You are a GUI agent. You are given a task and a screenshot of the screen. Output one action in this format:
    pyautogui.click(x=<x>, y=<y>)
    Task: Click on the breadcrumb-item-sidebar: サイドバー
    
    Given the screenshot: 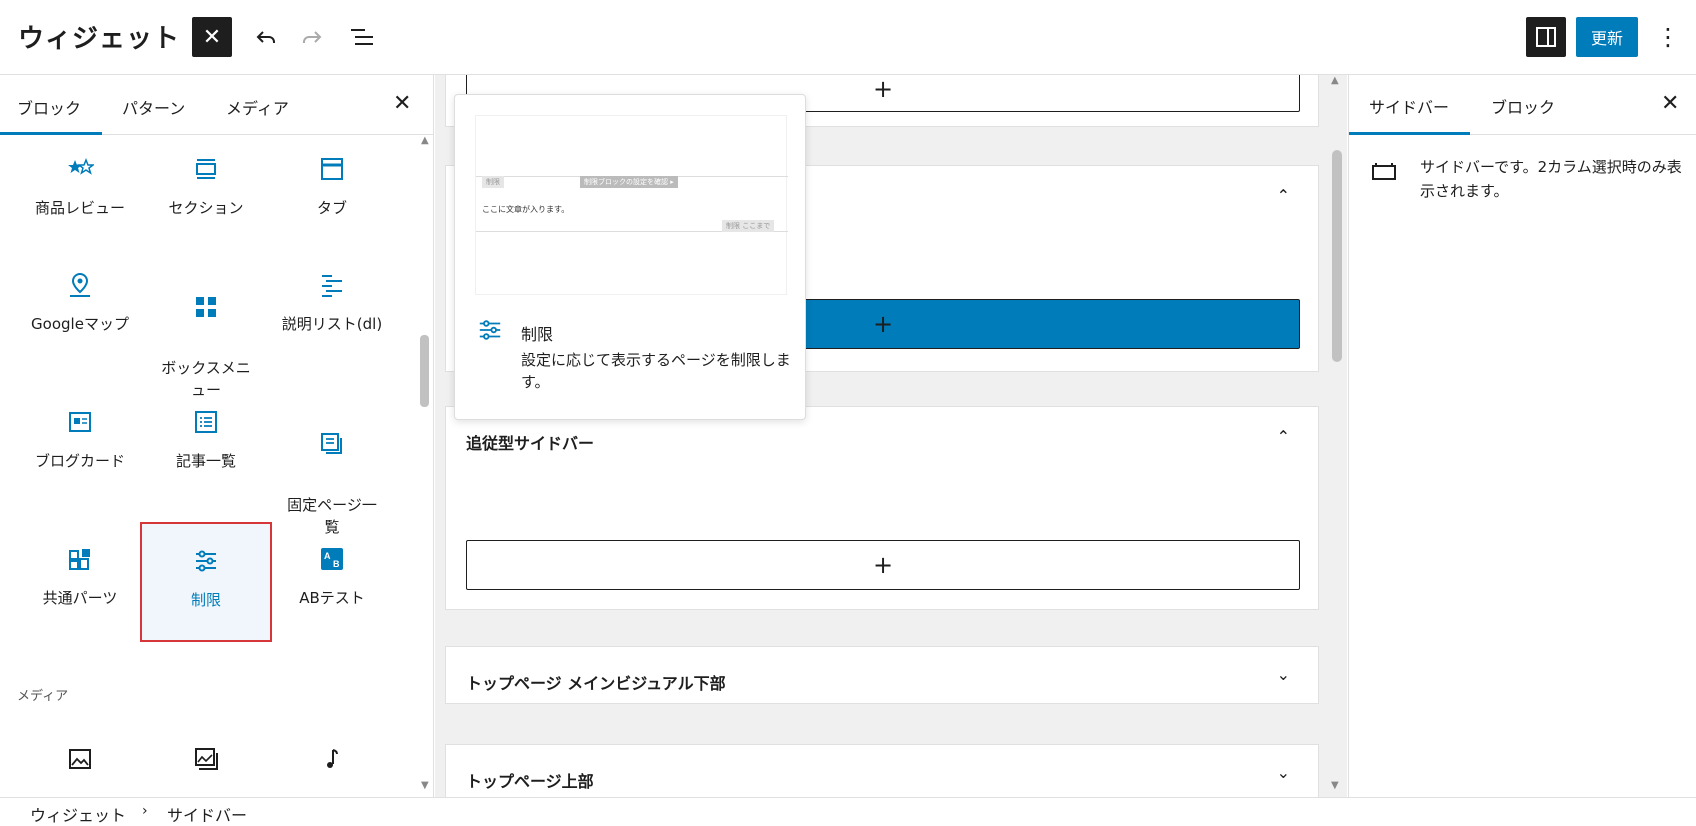 What is the action you would take?
    pyautogui.click(x=207, y=814)
    